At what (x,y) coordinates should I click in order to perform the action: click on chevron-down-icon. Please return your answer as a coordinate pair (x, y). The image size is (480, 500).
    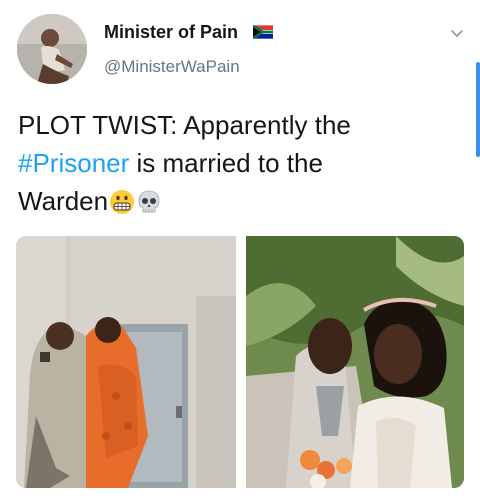
    Looking at the image, I should click on (457, 33).